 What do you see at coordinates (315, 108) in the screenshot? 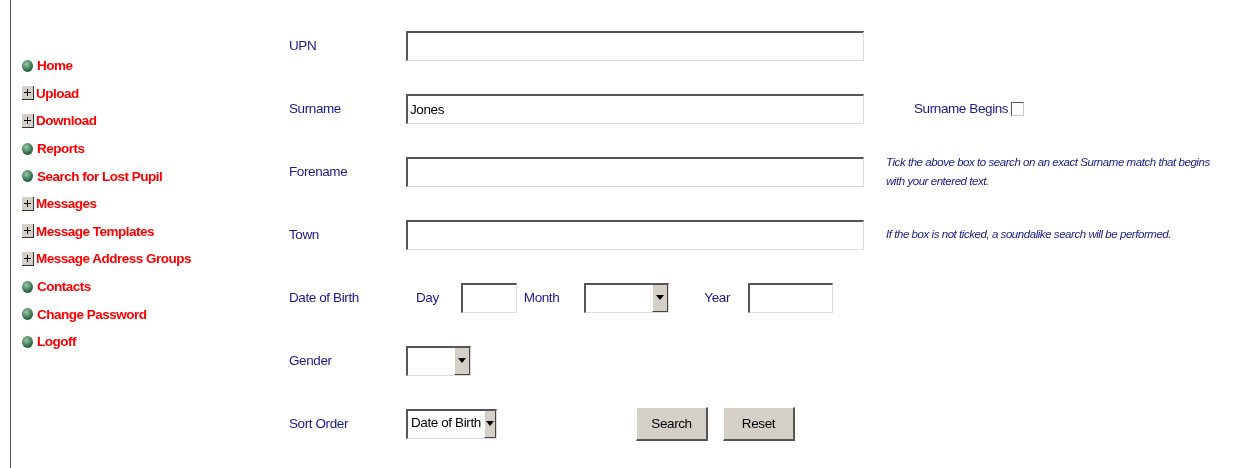
I see `field-label: Surname` at bounding box center [315, 108].